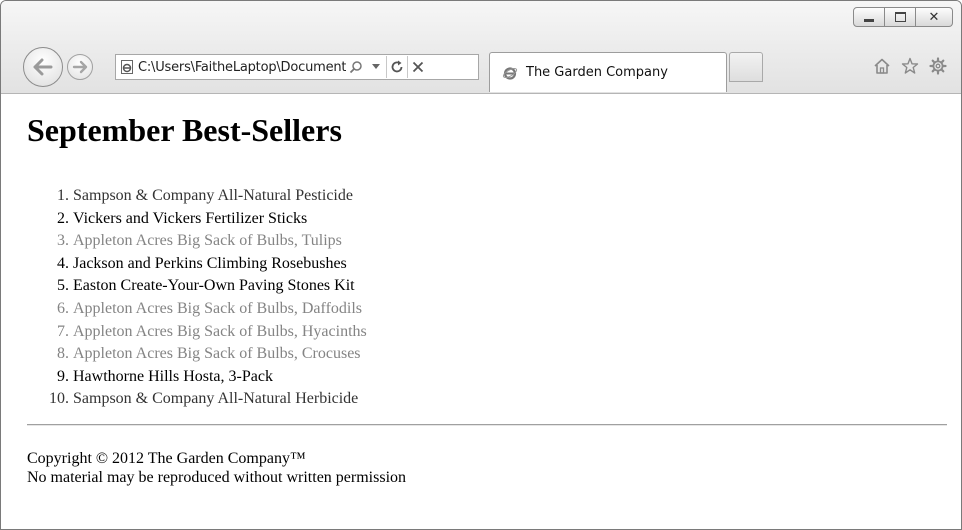 The image size is (962, 530). I want to click on item-number: 2., so click(63, 218).